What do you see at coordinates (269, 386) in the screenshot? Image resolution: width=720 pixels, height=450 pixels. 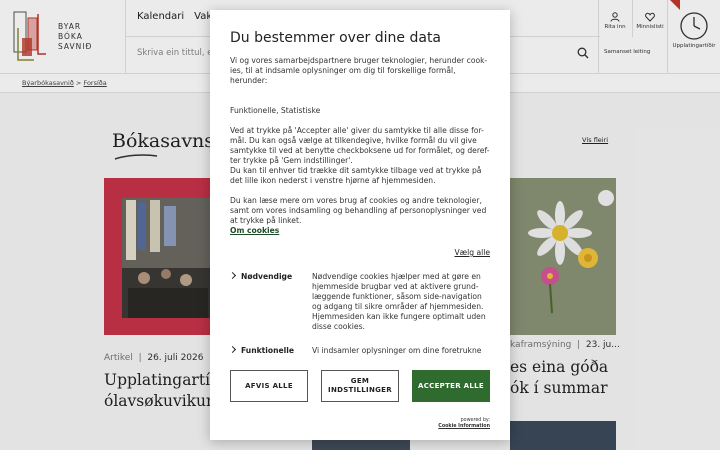 I see `reject-all-button: AFVIS ALLE` at bounding box center [269, 386].